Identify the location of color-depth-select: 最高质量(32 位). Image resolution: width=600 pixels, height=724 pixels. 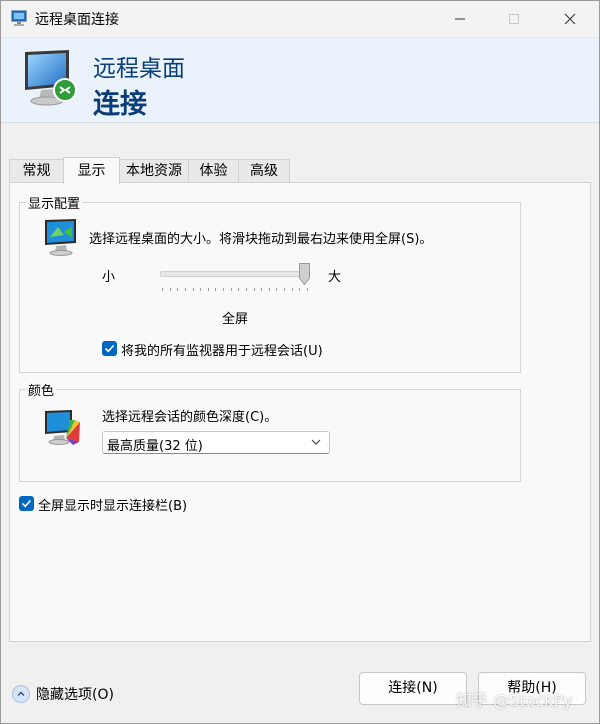
(216, 442).